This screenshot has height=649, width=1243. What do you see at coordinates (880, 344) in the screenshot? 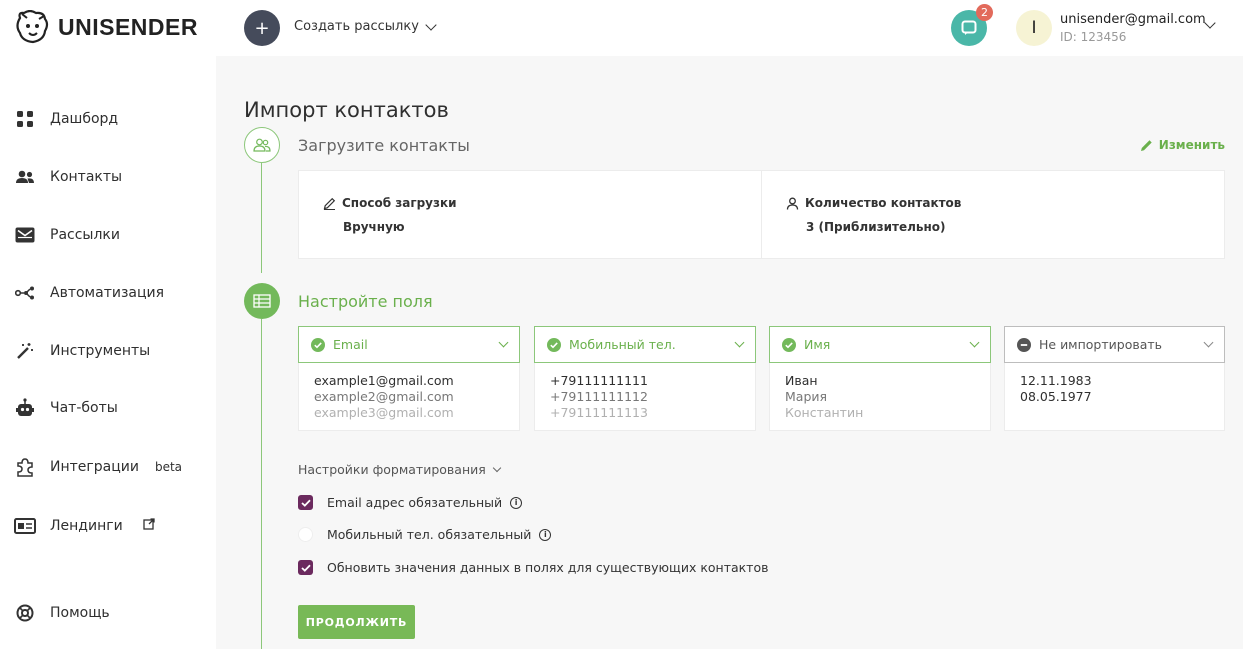
I see `field-select-name: Имя` at bounding box center [880, 344].